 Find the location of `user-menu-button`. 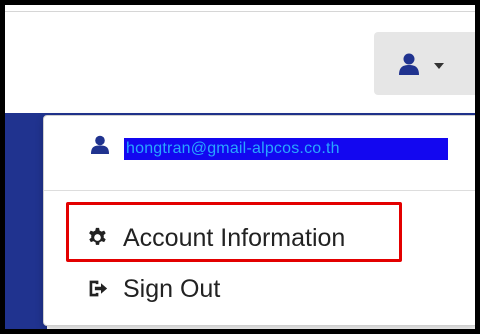

user-menu-button is located at coordinates (424, 63).